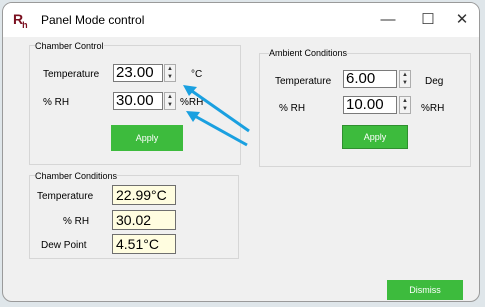  What do you see at coordinates (219, 110) in the screenshot?
I see `arrow-to-temperature` at bounding box center [219, 110].